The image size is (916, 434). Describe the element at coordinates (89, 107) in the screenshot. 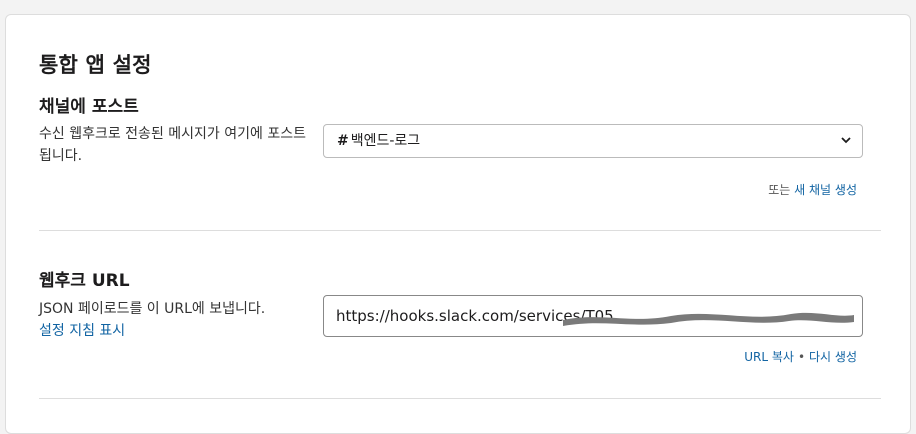

I see `channel-section-heading: 채널에 포스트` at that location.